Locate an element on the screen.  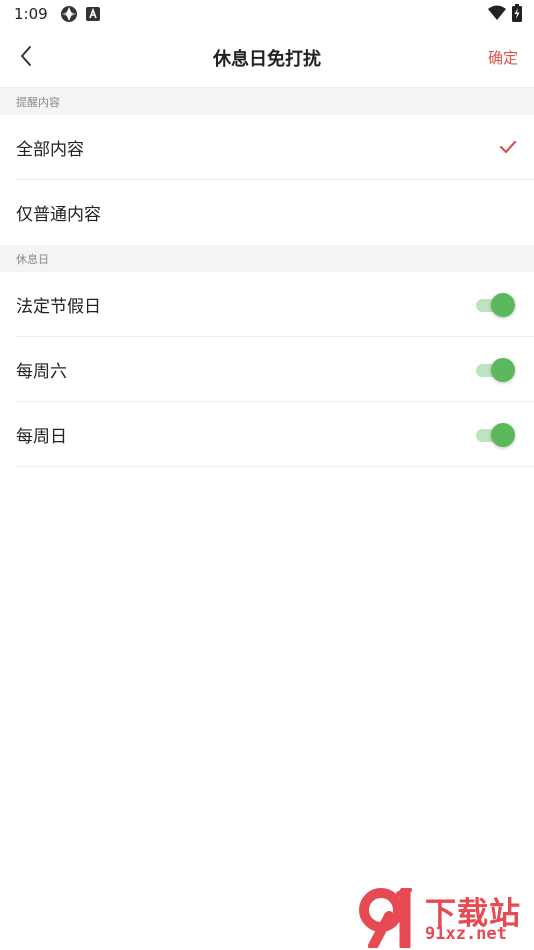
battery-charging-icon is located at coordinates (517, 15).